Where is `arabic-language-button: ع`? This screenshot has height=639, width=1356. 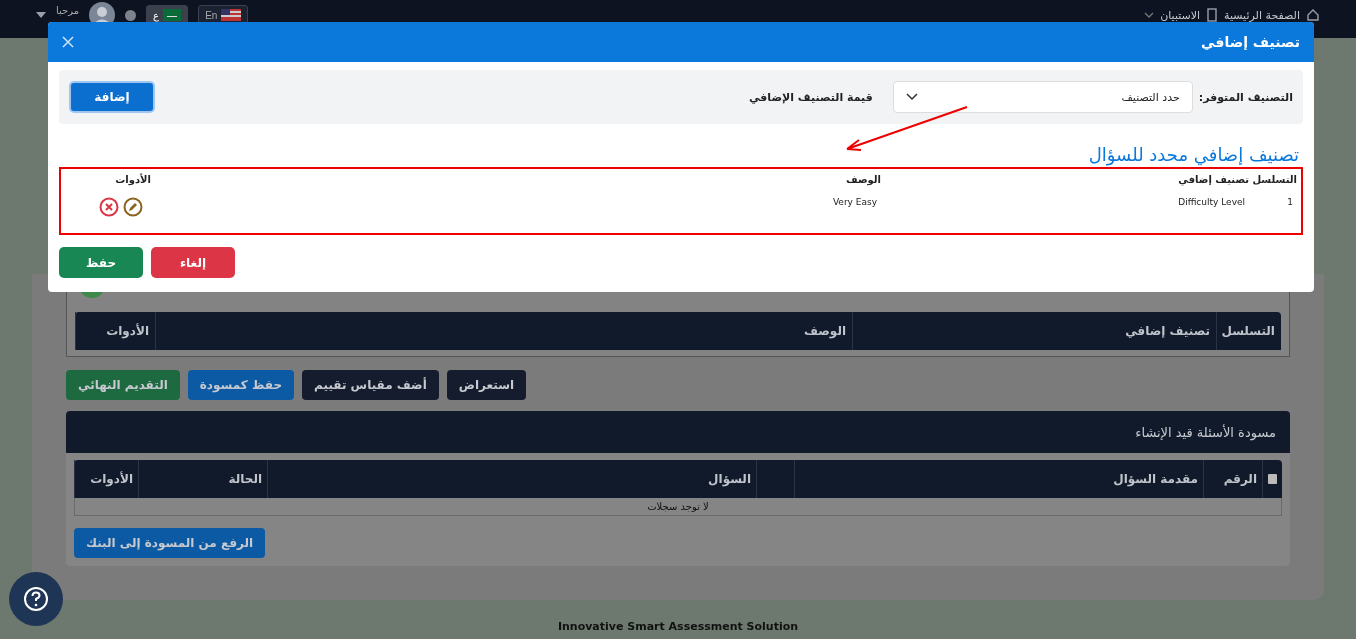
arabic-language-button: ع is located at coordinates (167, 15).